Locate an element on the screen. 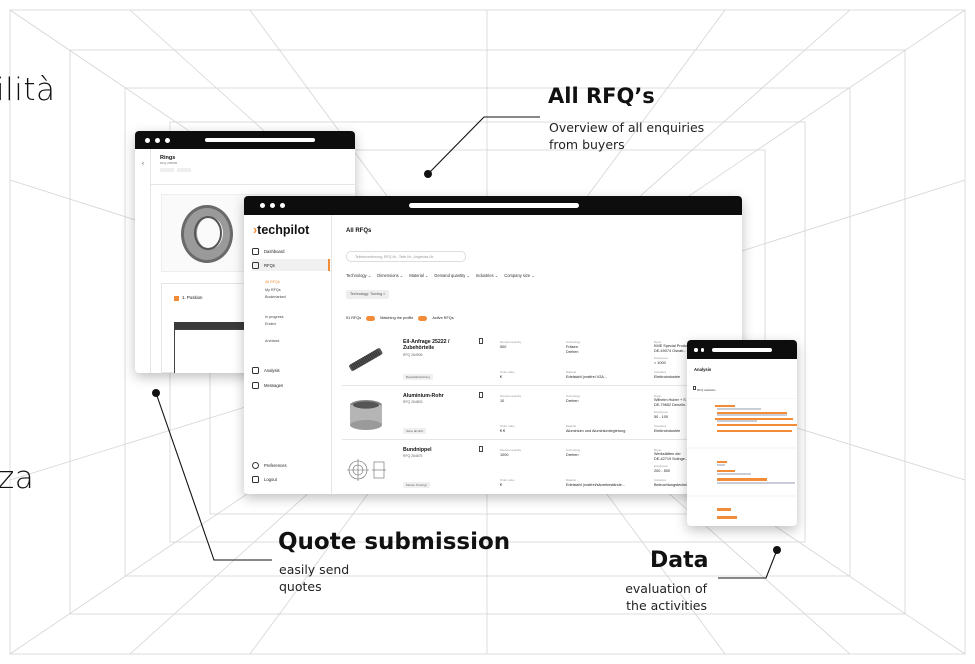  tab-rfq-statistics: RFQ statistics is located at coordinates (706, 390).